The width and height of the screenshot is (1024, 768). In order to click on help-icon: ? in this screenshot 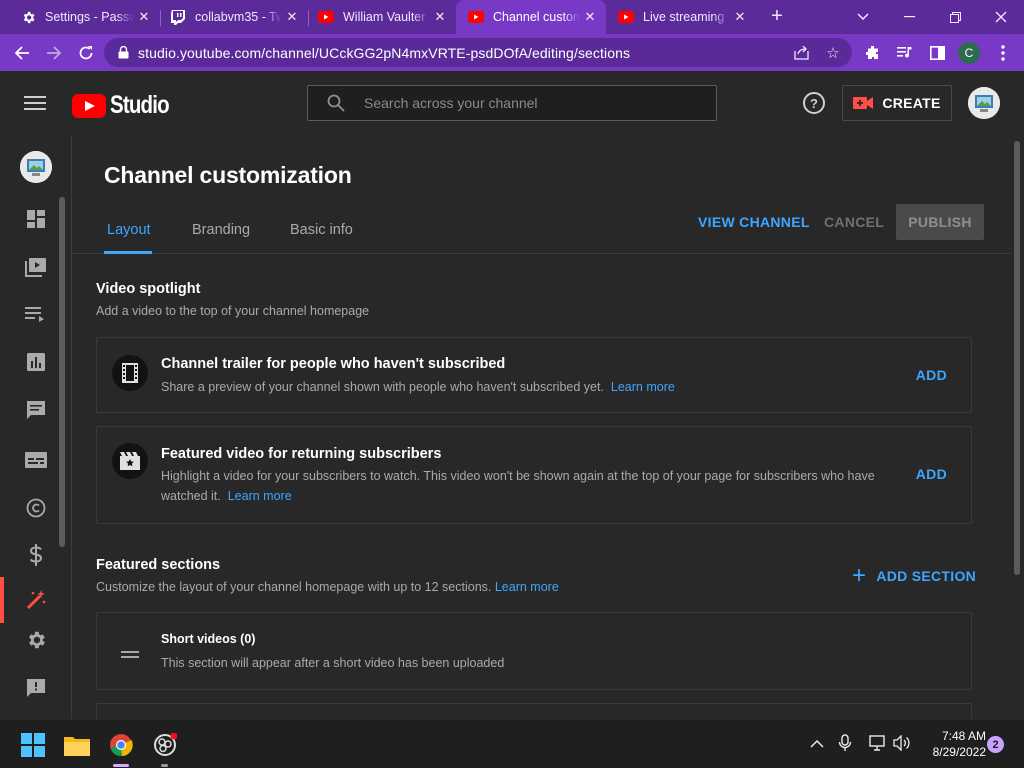, I will do `click(814, 103)`.